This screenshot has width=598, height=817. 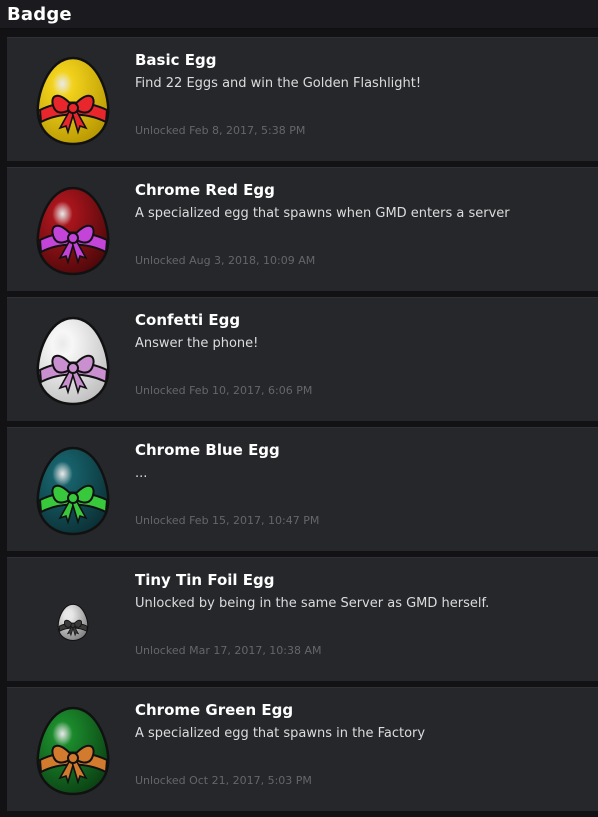 I want to click on white-egg-icon, so click(x=73, y=360).